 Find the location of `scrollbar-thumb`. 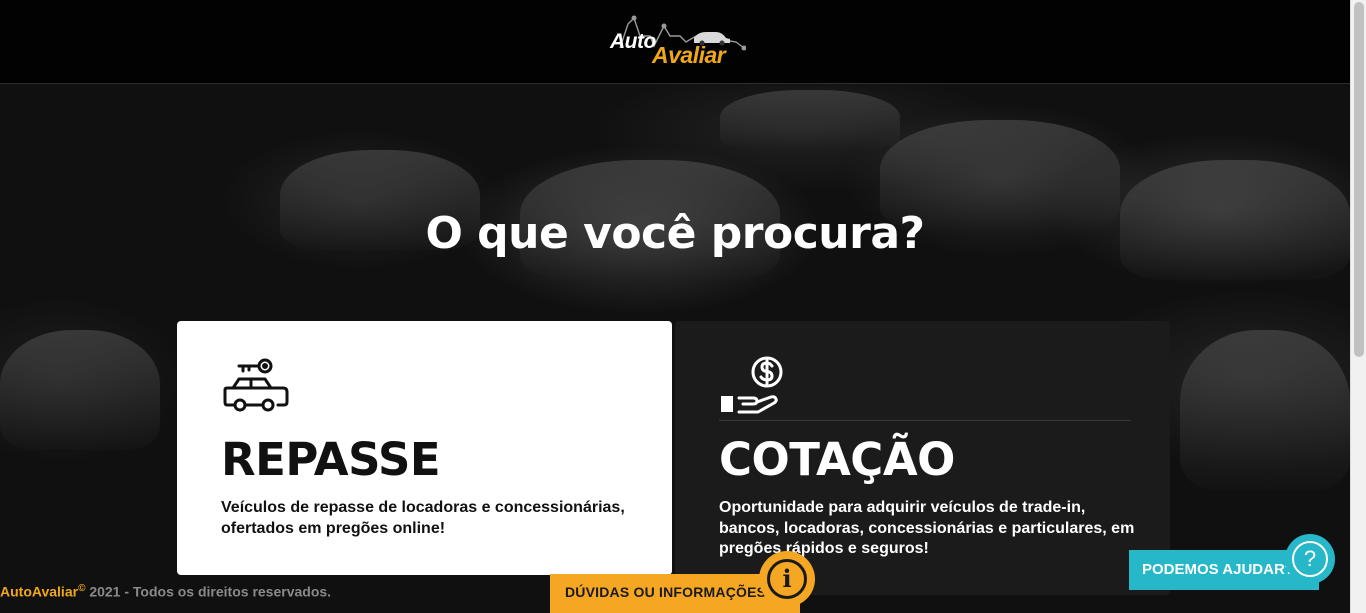

scrollbar-thumb is located at coordinates (1359, 179).